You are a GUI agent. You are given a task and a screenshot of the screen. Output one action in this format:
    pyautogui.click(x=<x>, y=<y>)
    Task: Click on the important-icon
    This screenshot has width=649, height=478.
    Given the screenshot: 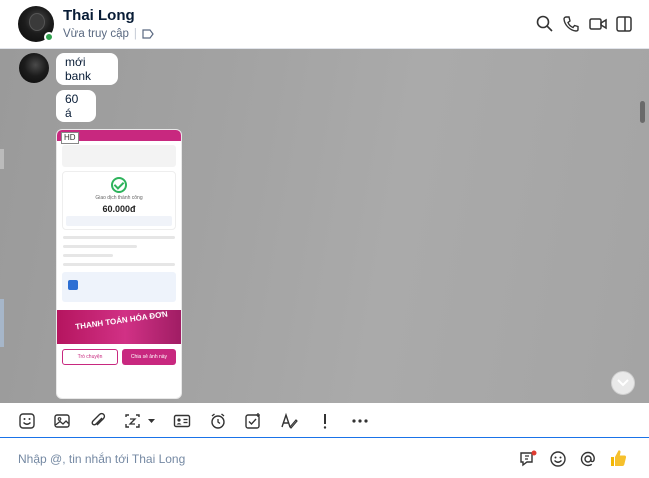 What is the action you would take?
    pyautogui.click(x=325, y=421)
    